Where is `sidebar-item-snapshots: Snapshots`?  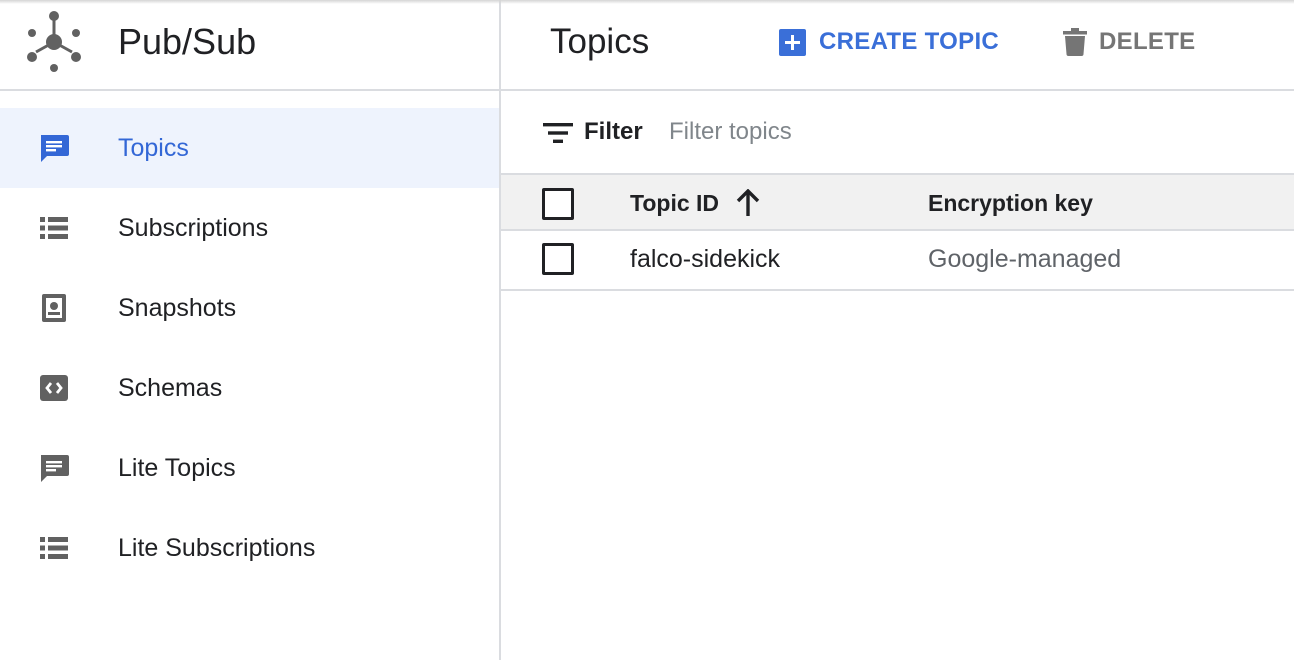
sidebar-item-snapshots: Snapshots is located at coordinates (249, 308).